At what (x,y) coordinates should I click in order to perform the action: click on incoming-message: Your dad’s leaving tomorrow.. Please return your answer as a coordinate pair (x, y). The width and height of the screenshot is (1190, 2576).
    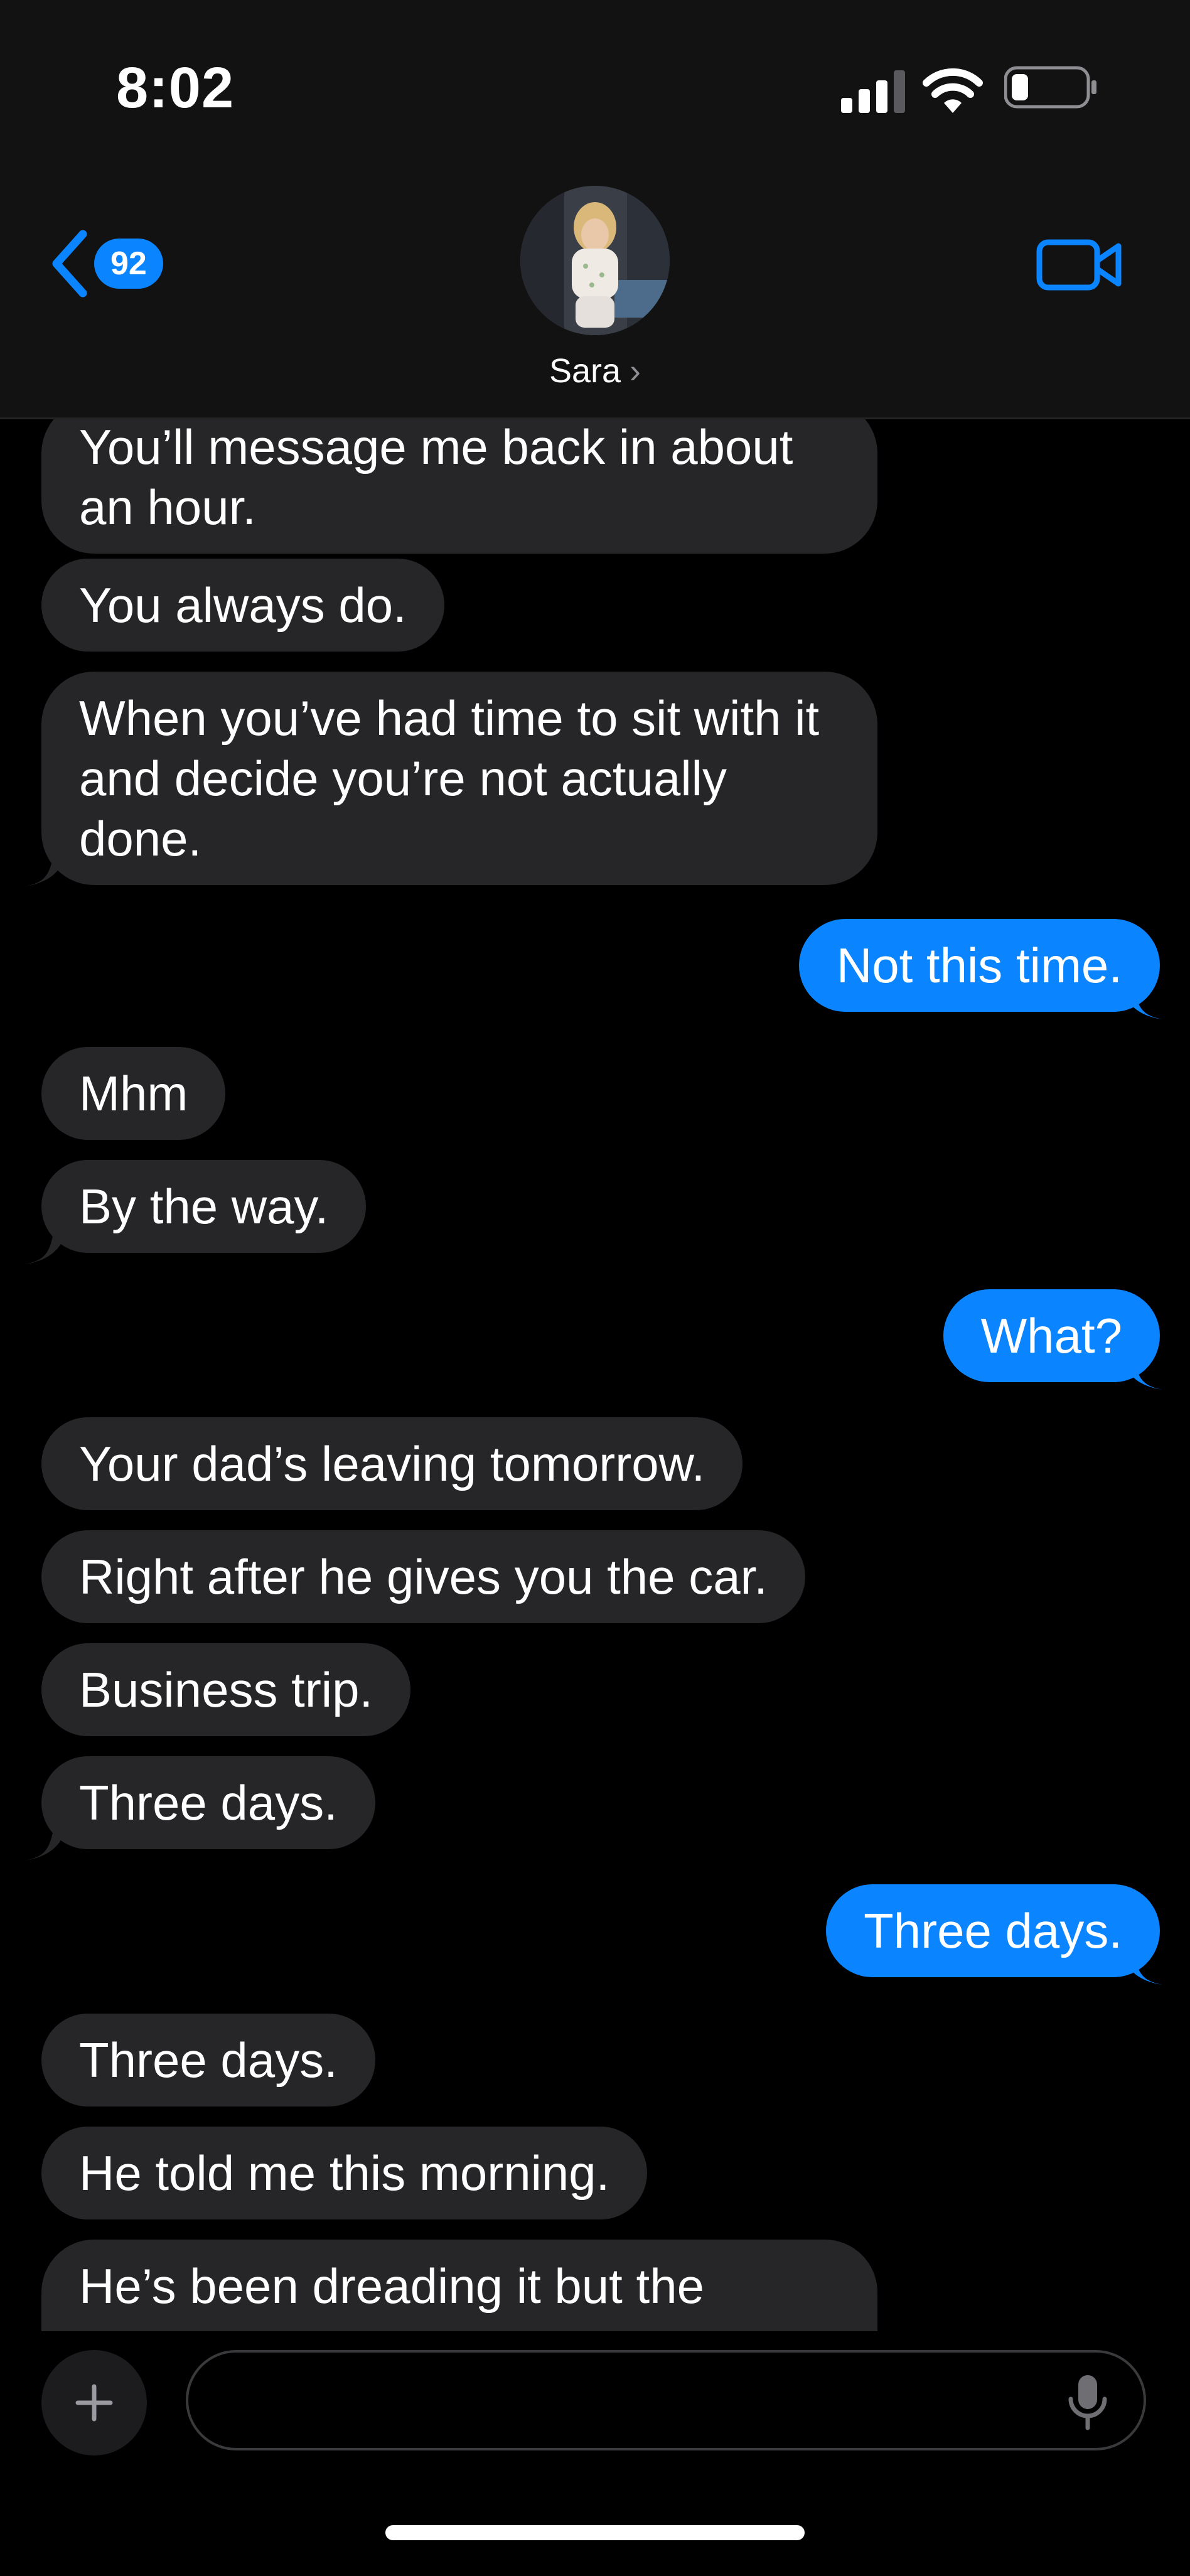
    Looking at the image, I should click on (392, 1463).